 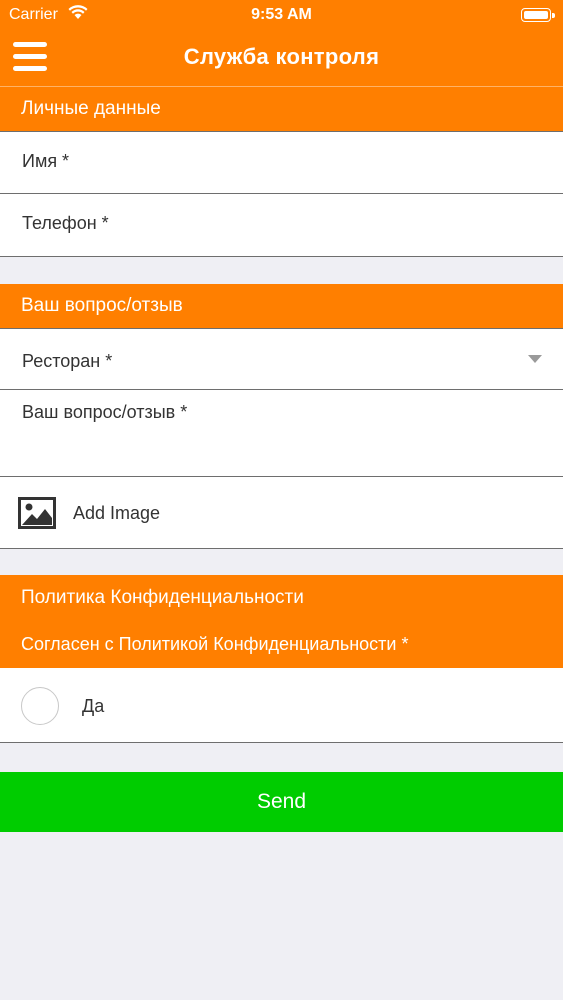 I want to click on battery-tip, so click(x=553, y=15).